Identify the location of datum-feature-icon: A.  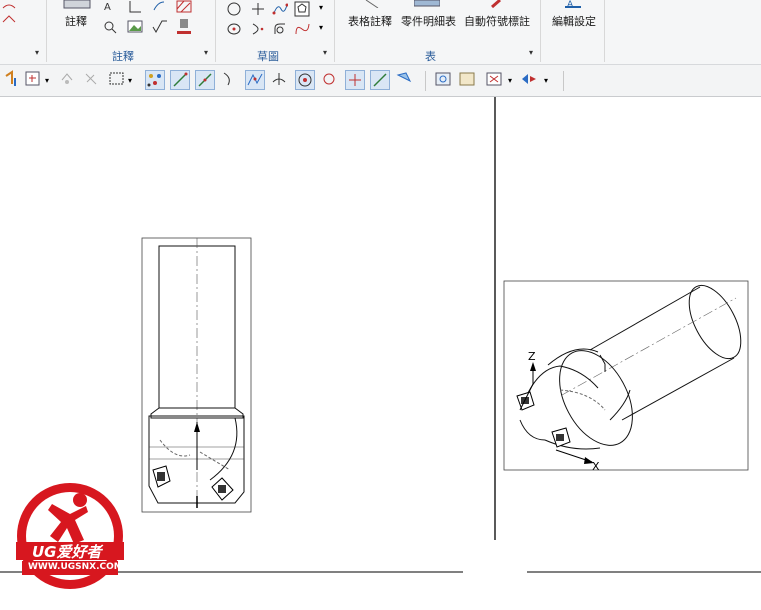
(109, 6).